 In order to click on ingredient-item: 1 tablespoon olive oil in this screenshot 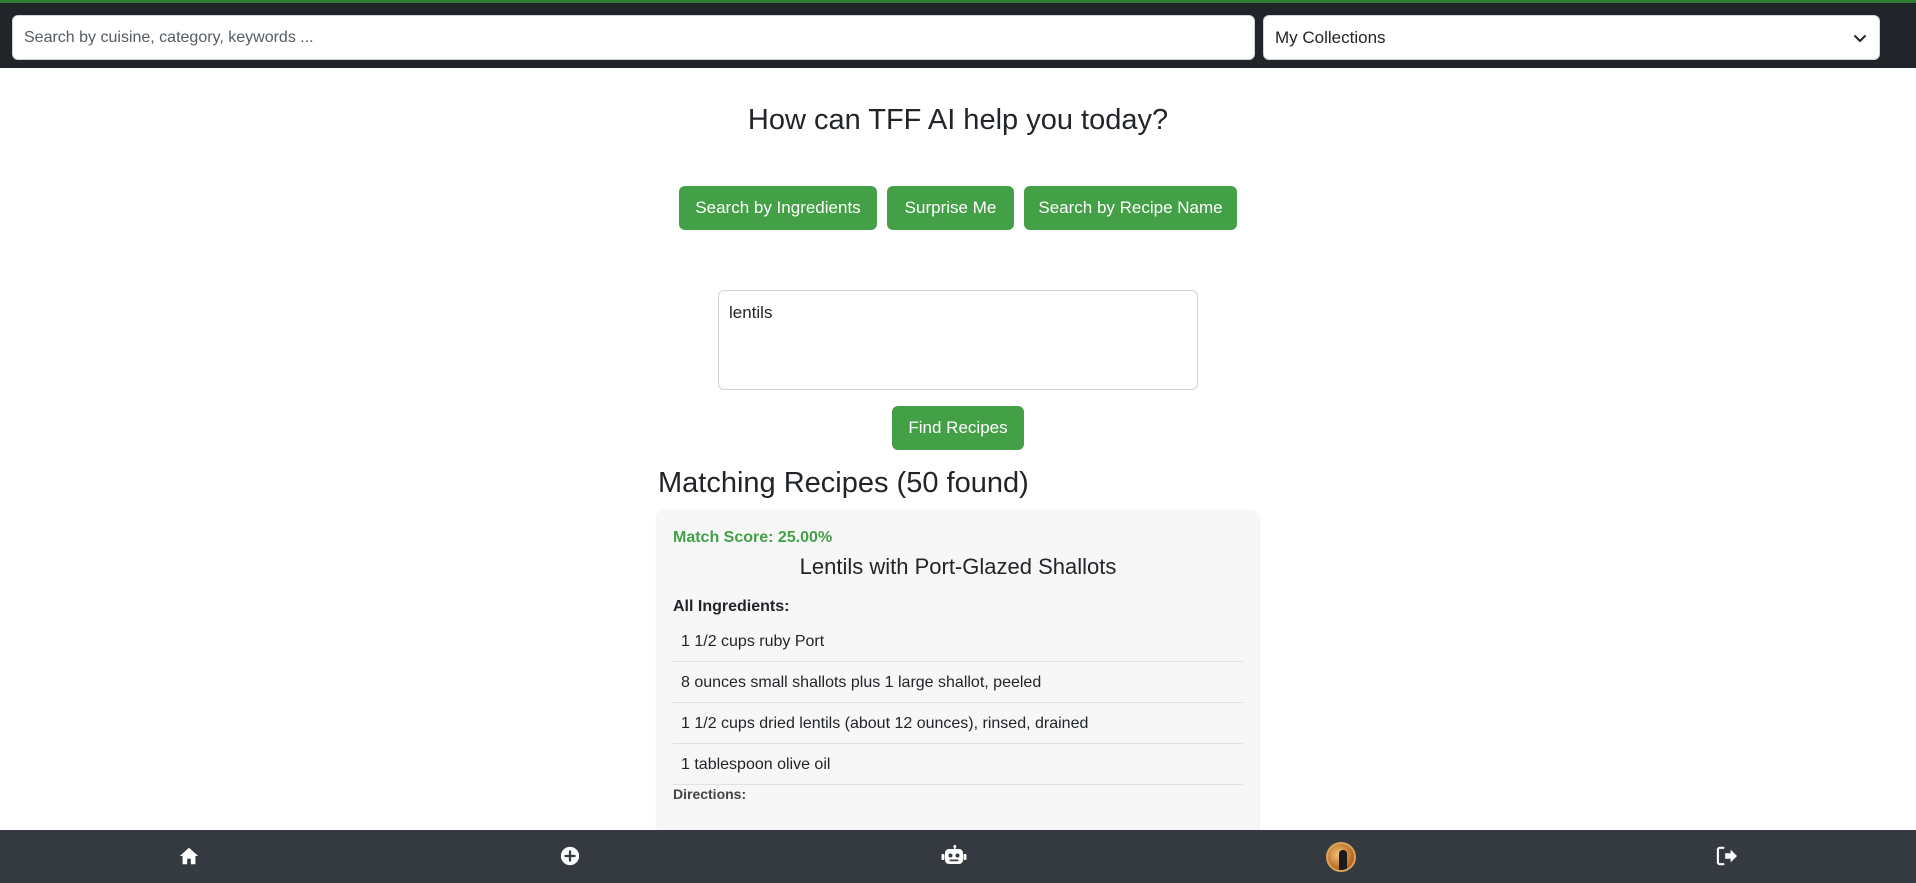, I will do `click(958, 764)`.